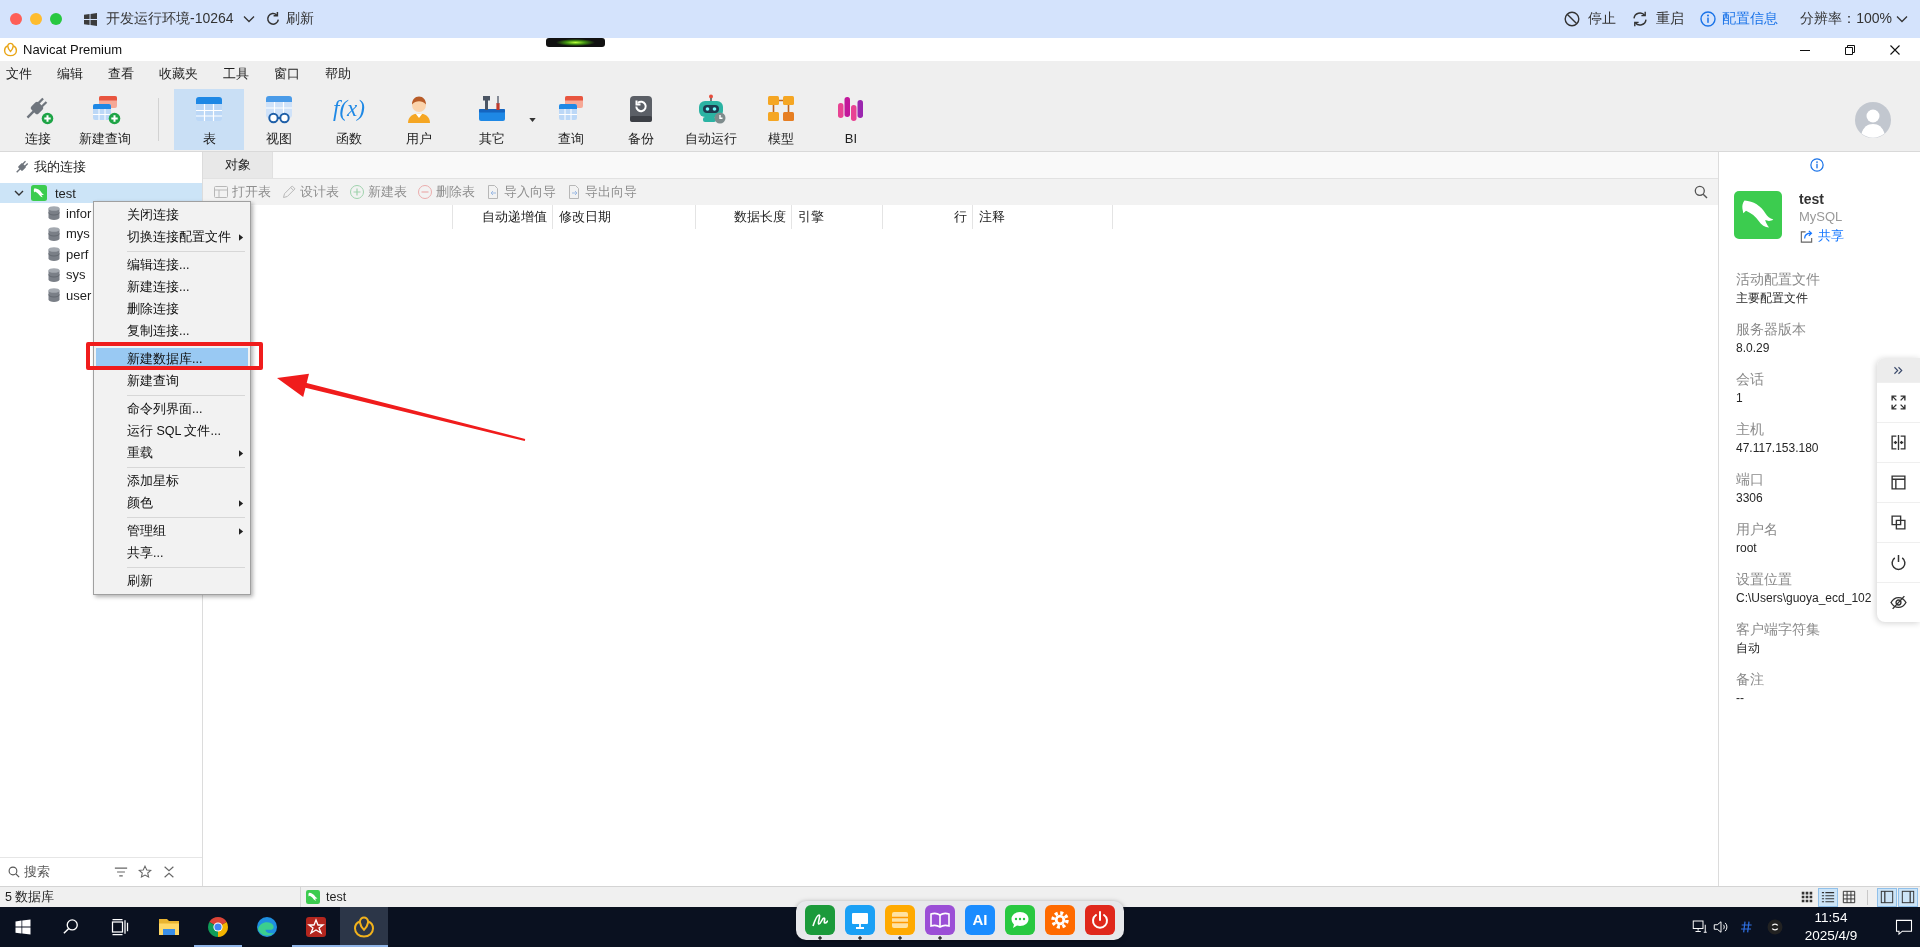  What do you see at coordinates (960, 217) in the screenshot?
I see `column-header: 行` at bounding box center [960, 217].